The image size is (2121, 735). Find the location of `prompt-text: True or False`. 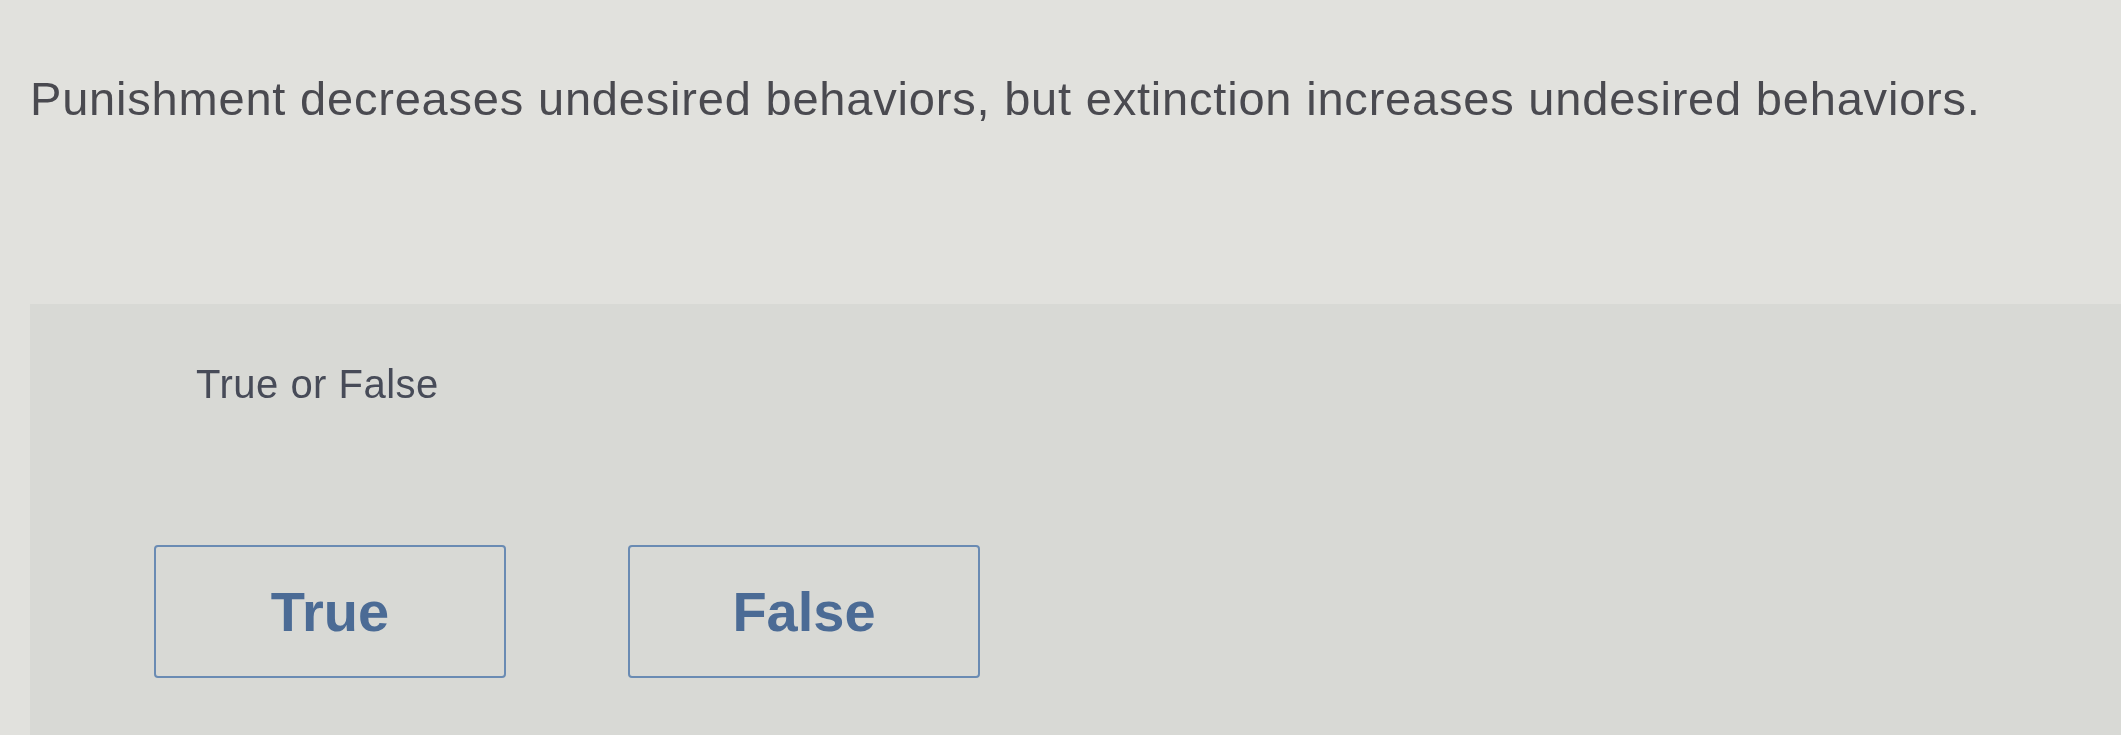

prompt-text: True or False is located at coordinates (317, 384).